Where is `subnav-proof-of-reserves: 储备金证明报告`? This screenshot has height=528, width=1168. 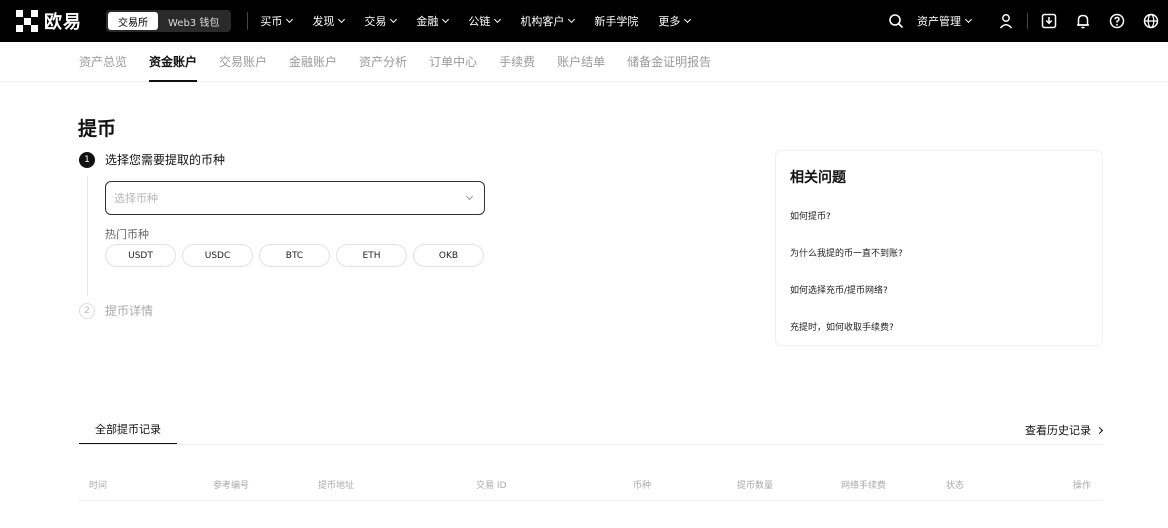
subnav-proof-of-reserves: 储备金证明报告 is located at coordinates (669, 62).